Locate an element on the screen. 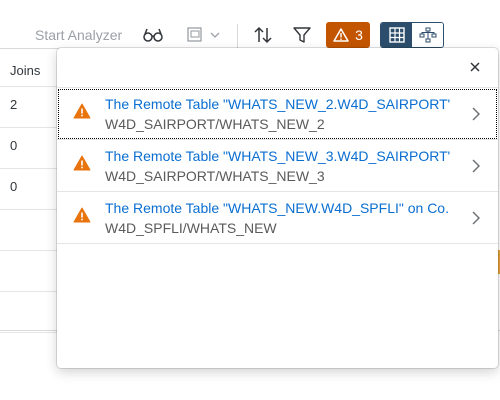  glasses-icon is located at coordinates (153, 35).